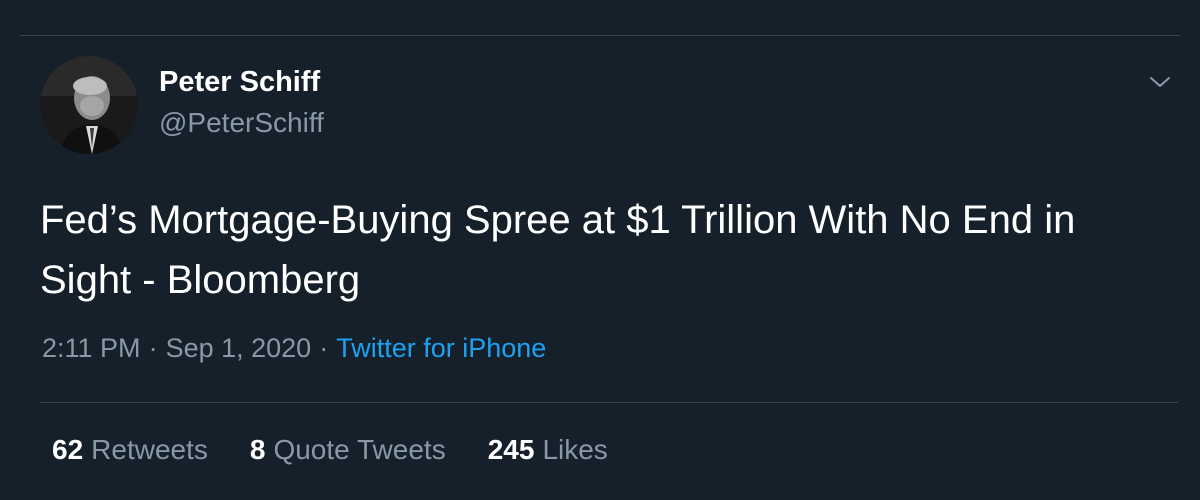  What do you see at coordinates (241, 123) in the screenshot?
I see `author-handle: @PeterSchiff` at bounding box center [241, 123].